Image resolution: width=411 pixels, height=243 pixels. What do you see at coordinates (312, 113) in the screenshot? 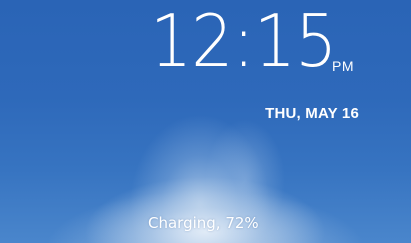
I see `date-label: THU, MAY 16` at bounding box center [312, 113].